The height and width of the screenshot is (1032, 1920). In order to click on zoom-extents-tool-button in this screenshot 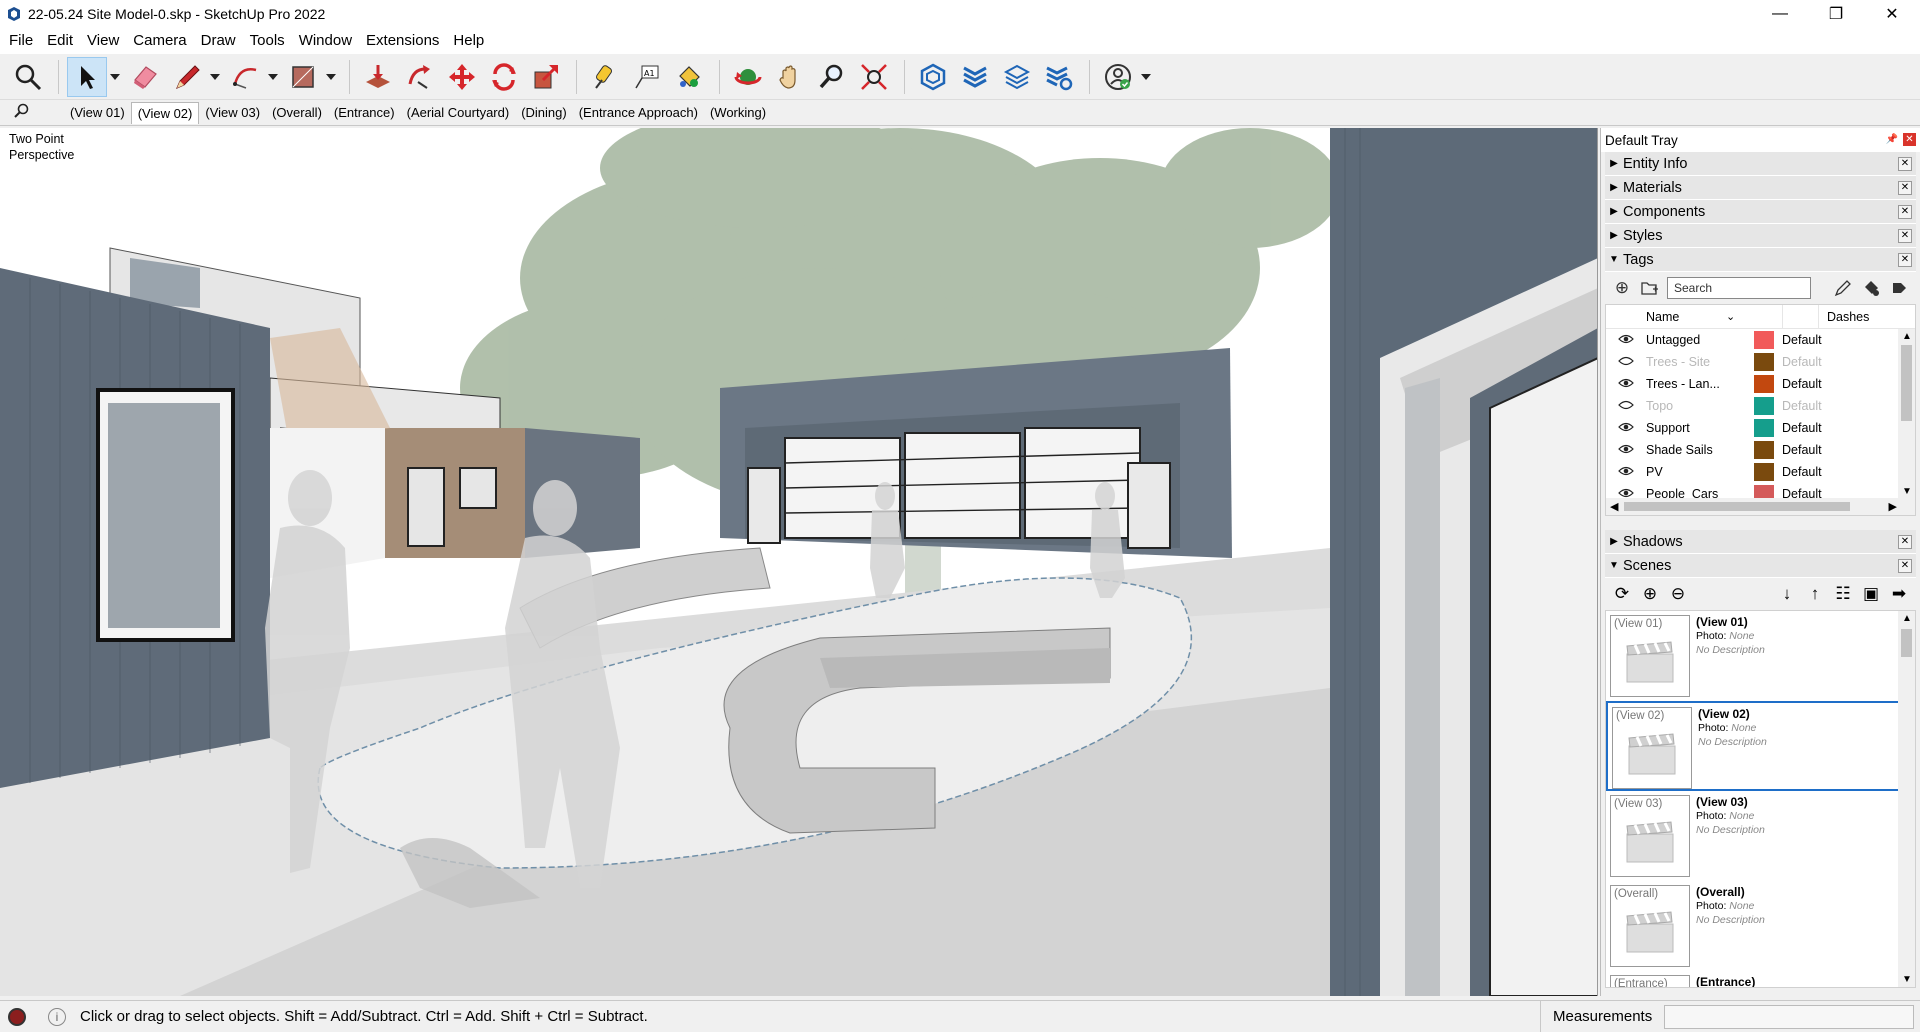, I will do `click(874, 77)`.